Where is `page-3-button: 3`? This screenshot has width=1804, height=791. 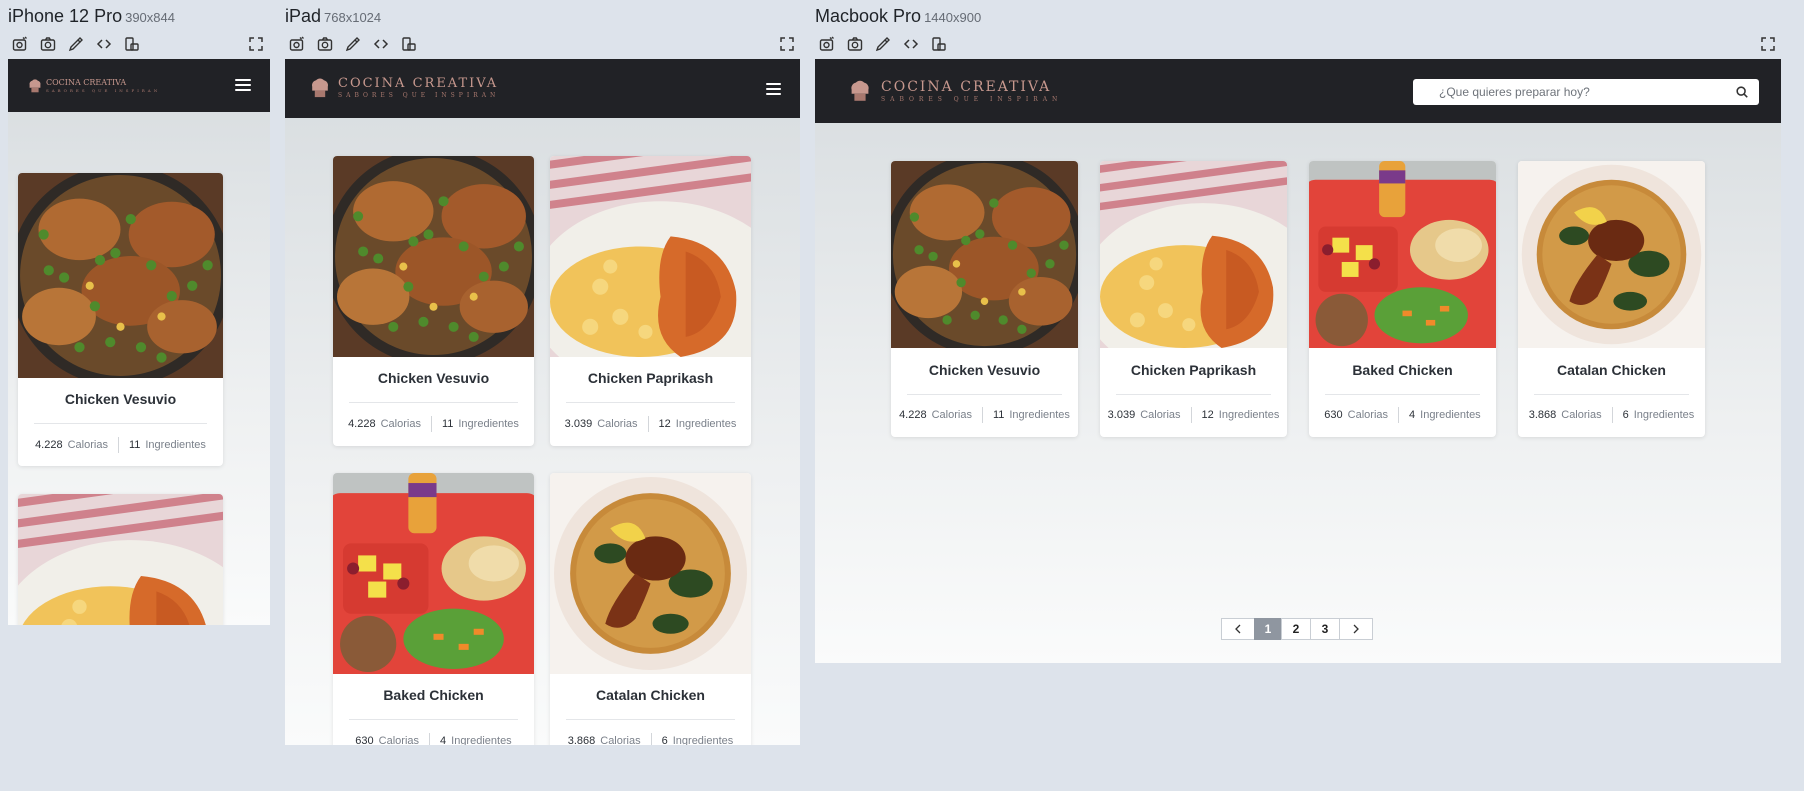 page-3-button: 3 is located at coordinates (1325, 629).